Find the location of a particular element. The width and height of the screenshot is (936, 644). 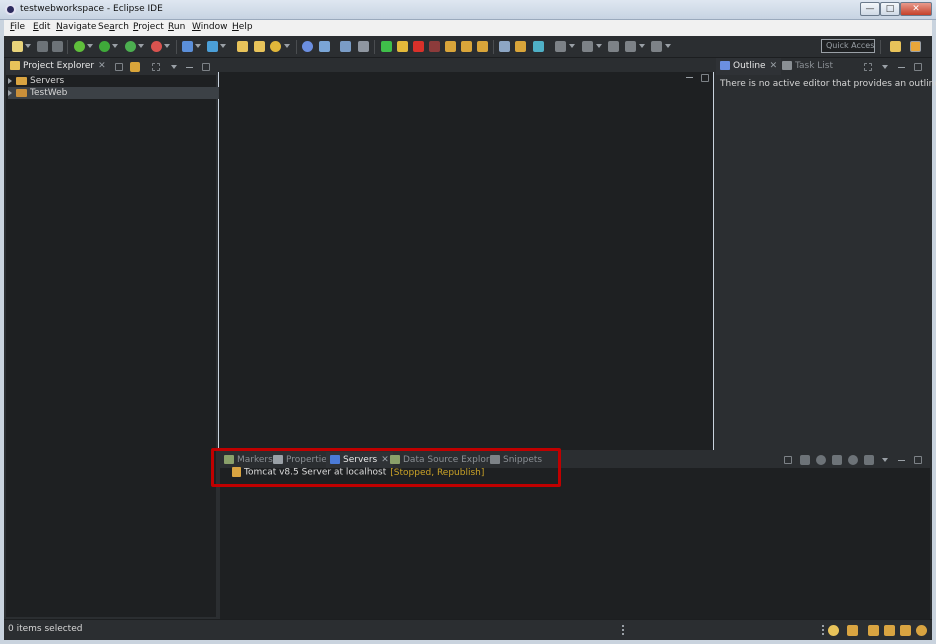

external-tools-icon is located at coordinates (156, 46).